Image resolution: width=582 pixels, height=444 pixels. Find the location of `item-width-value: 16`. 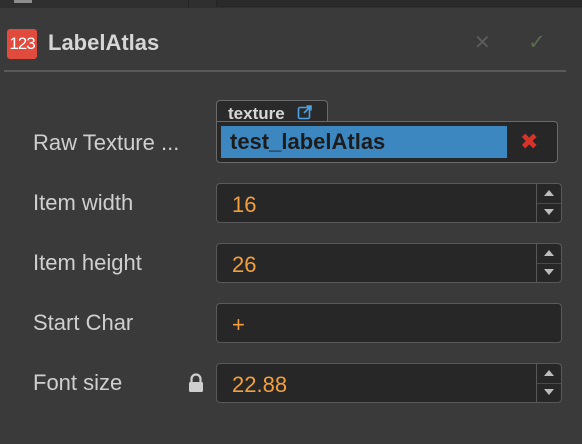

item-width-value: 16 is located at coordinates (244, 205).